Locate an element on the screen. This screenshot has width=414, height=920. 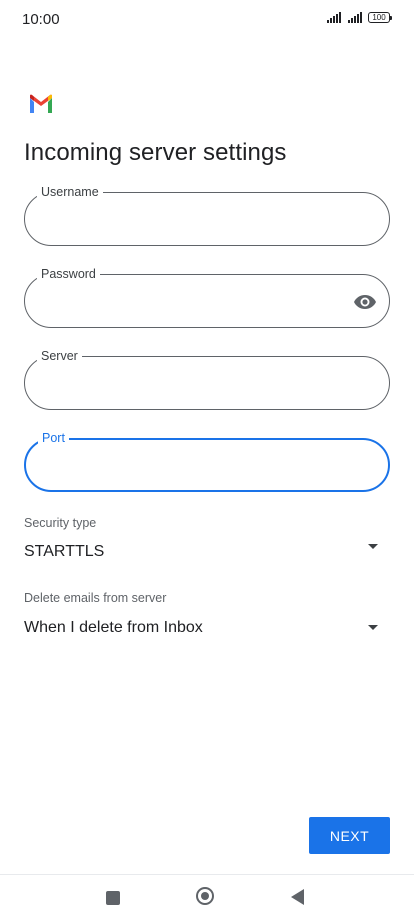
password-input is located at coordinates (191, 301).